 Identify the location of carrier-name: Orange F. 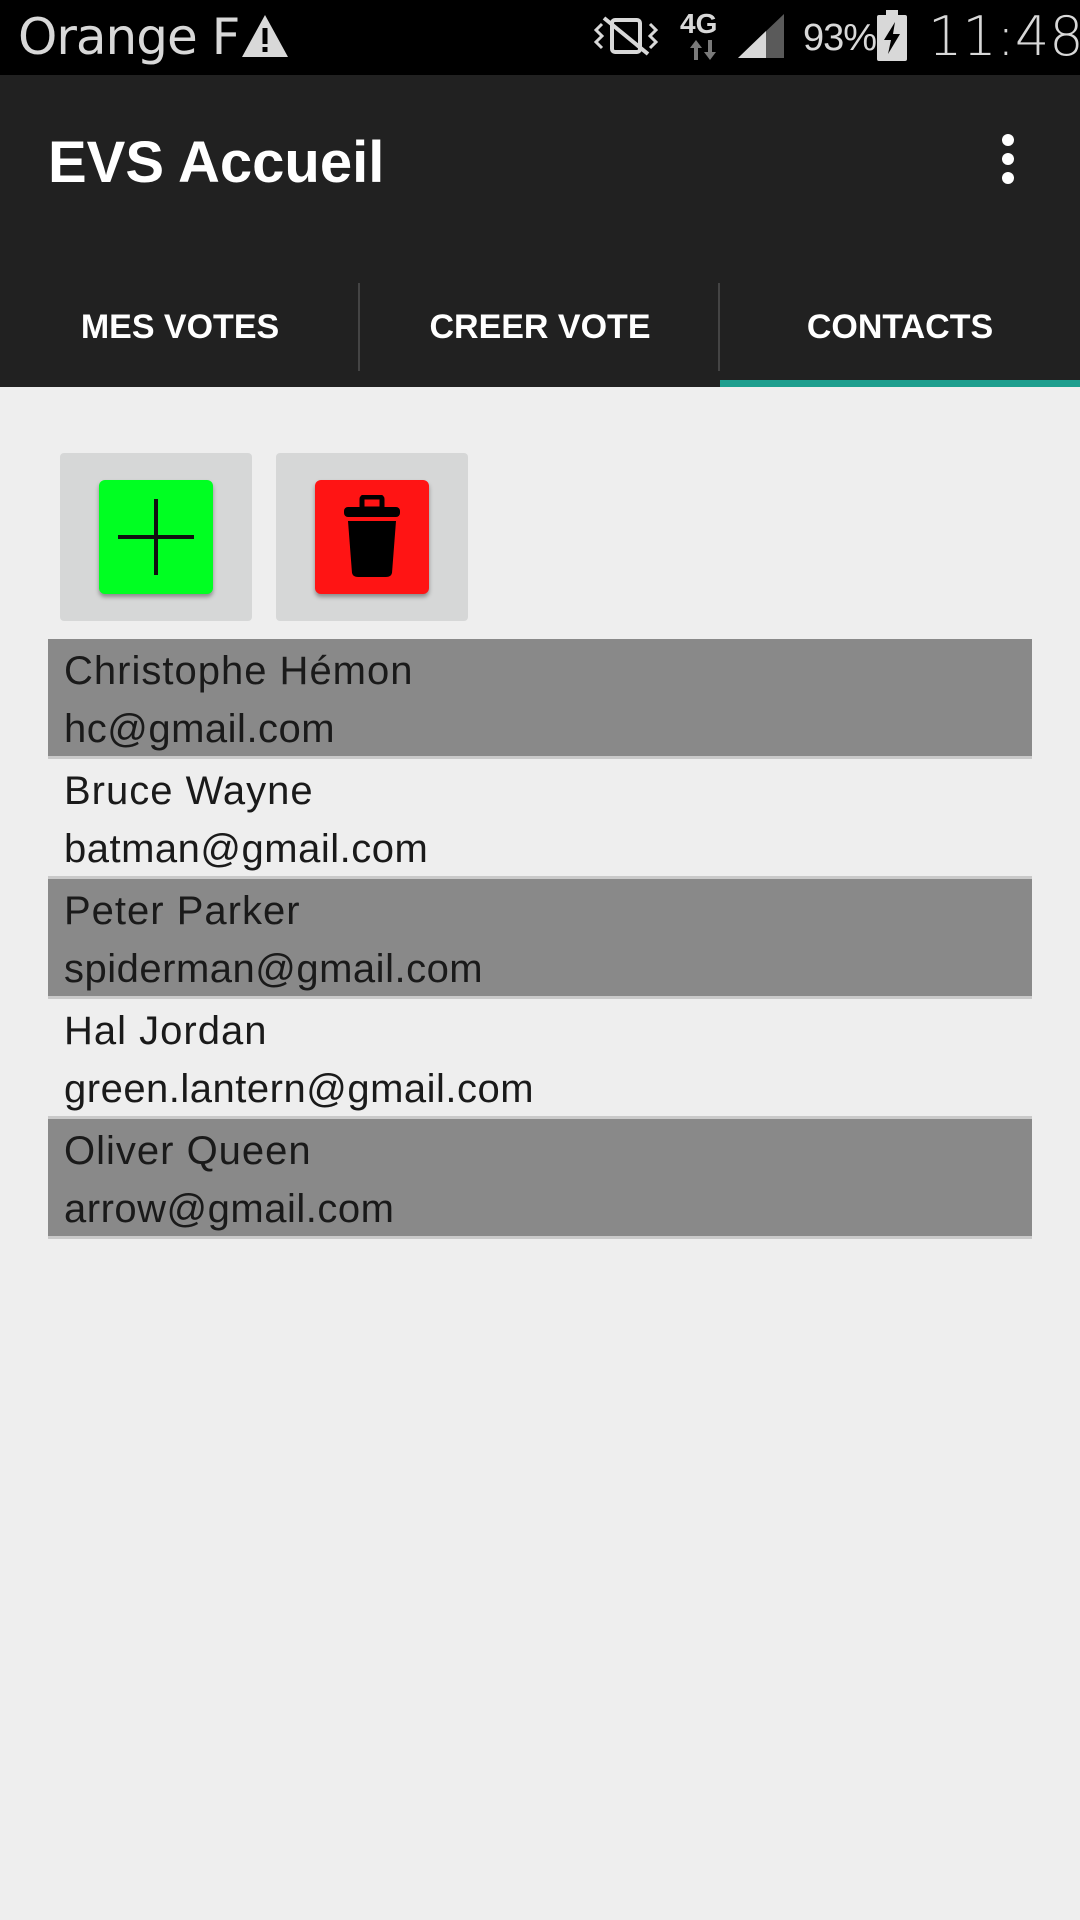
(129, 37).